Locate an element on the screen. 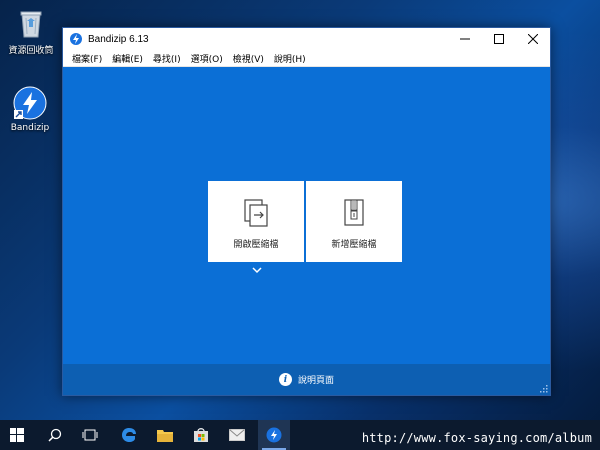 This screenshot has width=600, height=450. bandizip-taskbar-icon is located at coordinates (274, 435).